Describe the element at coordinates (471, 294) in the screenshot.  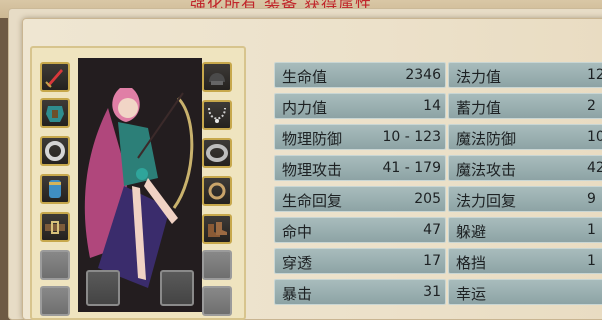
I see `stat-label: 幸运` at that location.